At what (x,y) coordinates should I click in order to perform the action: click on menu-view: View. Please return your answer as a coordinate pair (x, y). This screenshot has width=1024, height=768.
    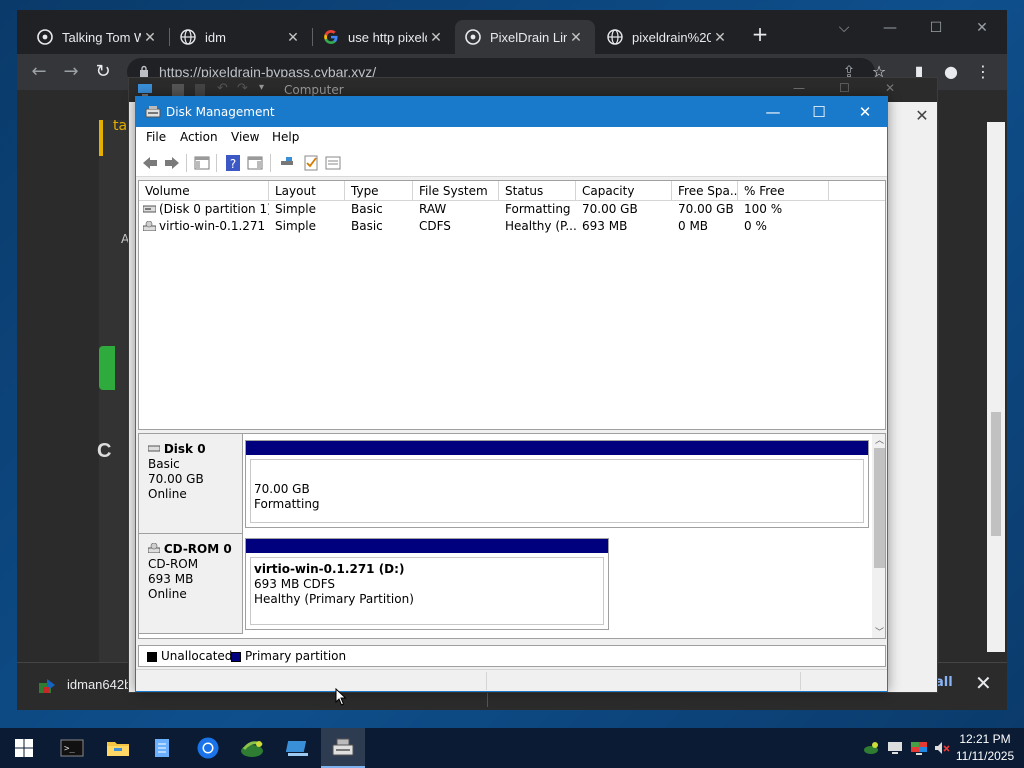
    Looking at the image, I should click on (245, 137).